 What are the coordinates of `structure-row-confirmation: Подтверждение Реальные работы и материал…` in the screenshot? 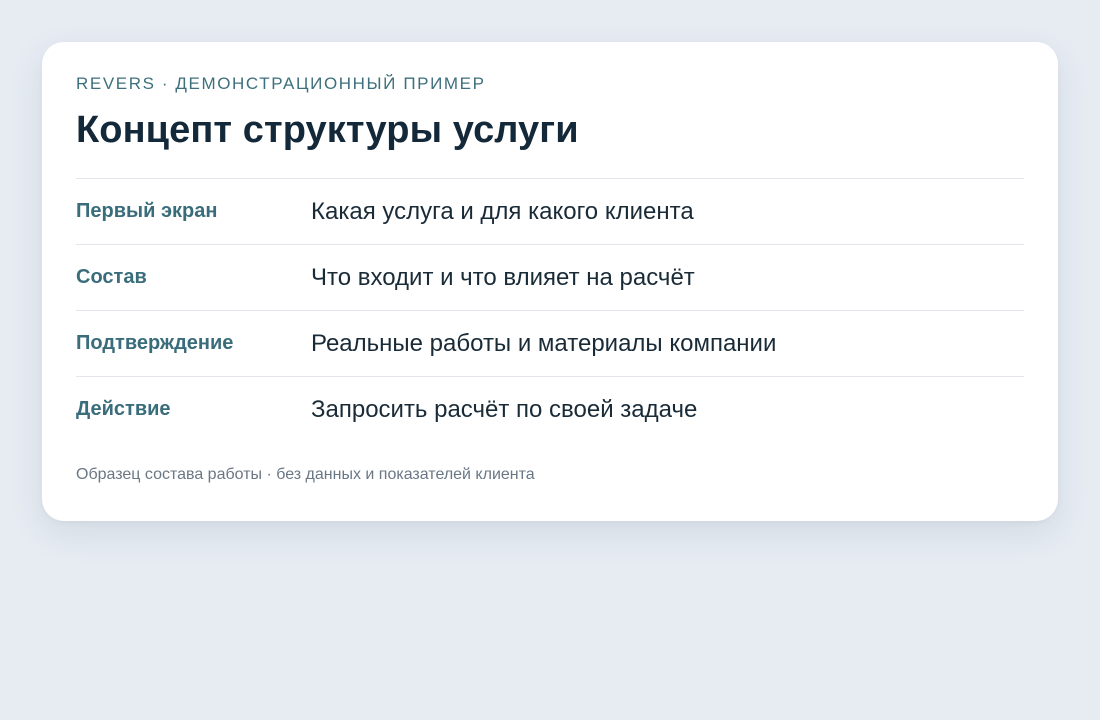 It's located at (550, 344).